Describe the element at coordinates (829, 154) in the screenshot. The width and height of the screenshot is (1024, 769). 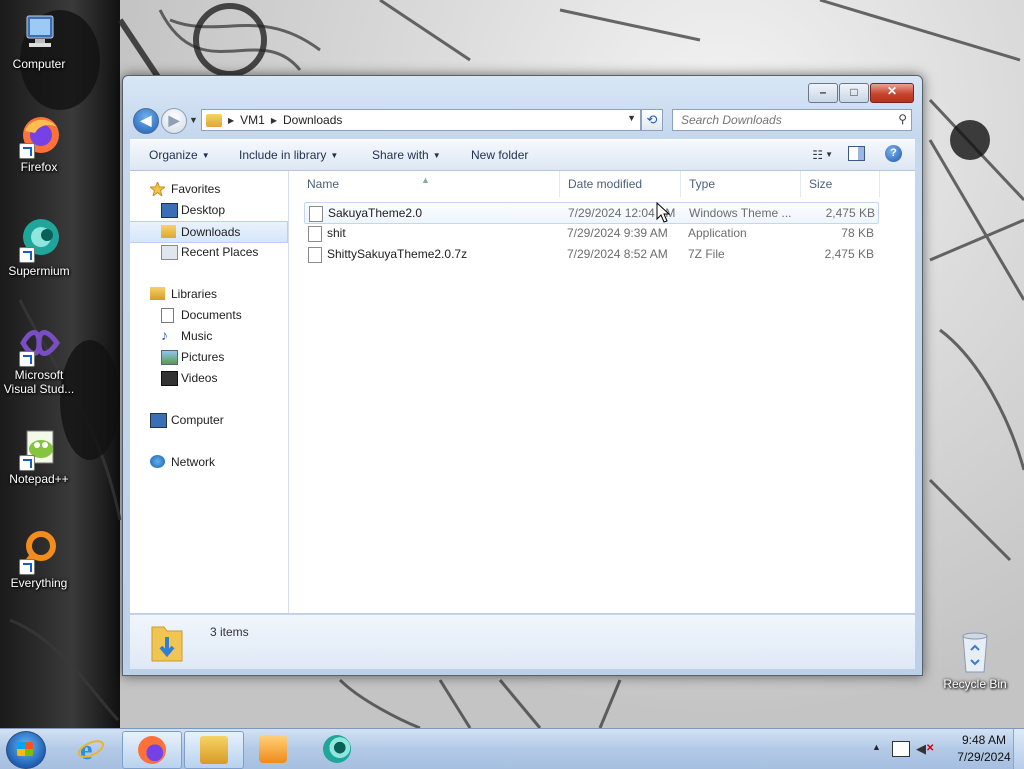
I see `view-options-dropdown: ▼` at that location.